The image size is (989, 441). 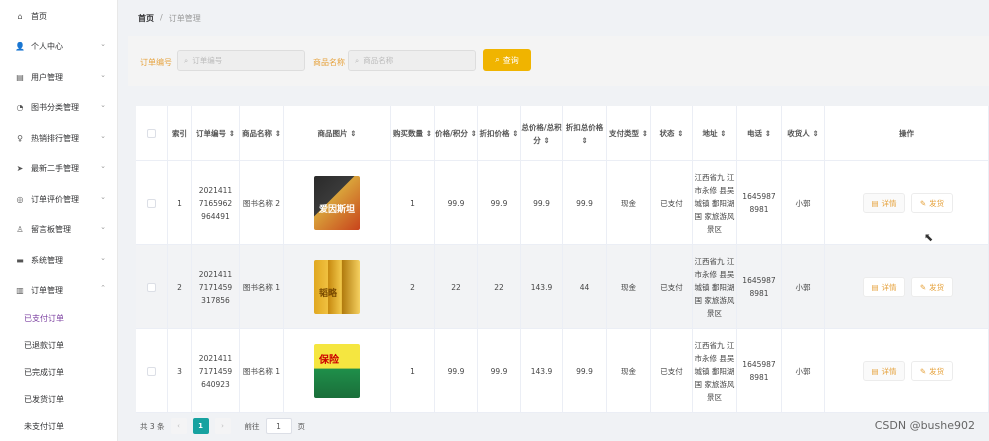 I want to click on sidebar-item-personal: 👤 个人中心 ⌄, so click(x=59, y=46).